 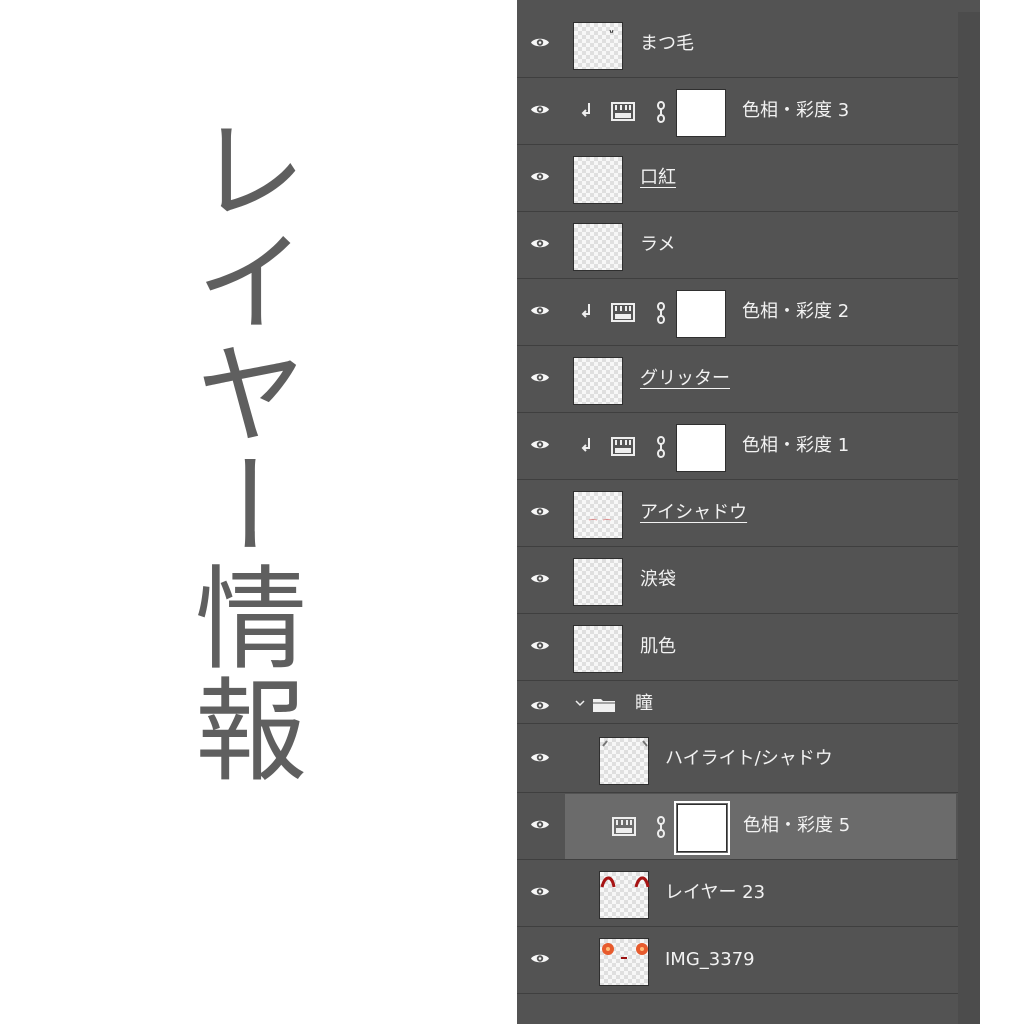 I want to click on layer-row-eyelashes: まつ毛, so click(x=737, y=45).